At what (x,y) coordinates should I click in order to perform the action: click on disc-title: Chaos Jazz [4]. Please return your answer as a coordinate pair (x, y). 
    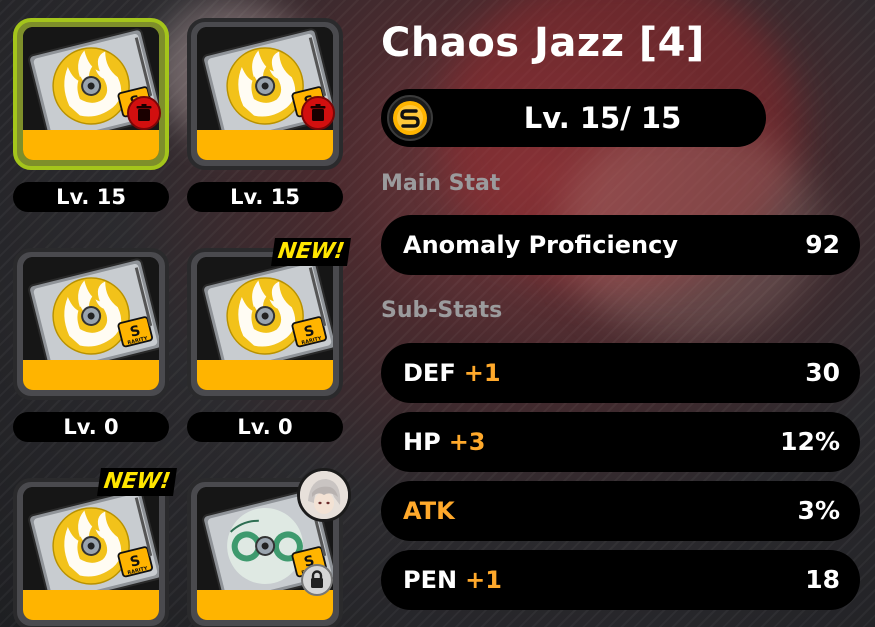
    Looking at the image, I should click on (543, 43).